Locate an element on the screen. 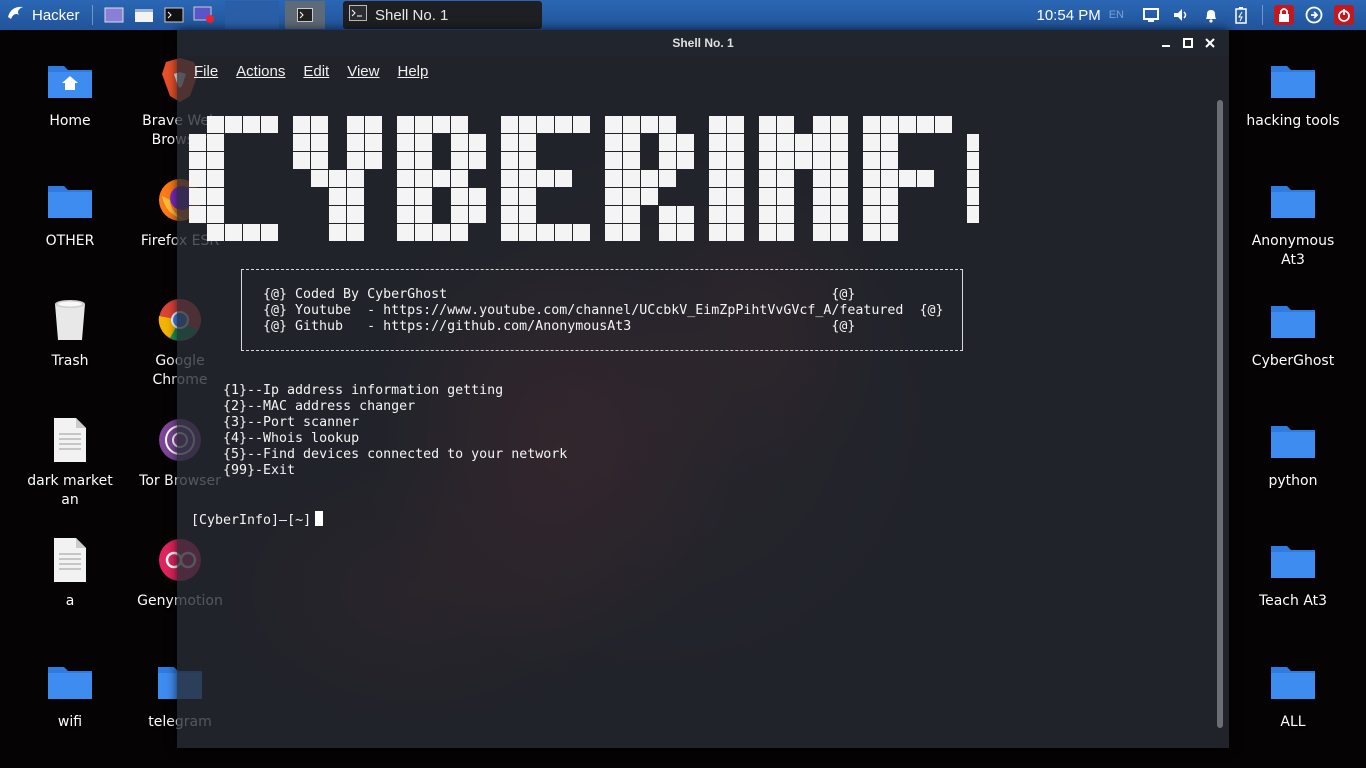 Image resolution: width=1366 pixels, height=768 pixels. clock: 10:54 PM is located at coordinates (1069, 15).